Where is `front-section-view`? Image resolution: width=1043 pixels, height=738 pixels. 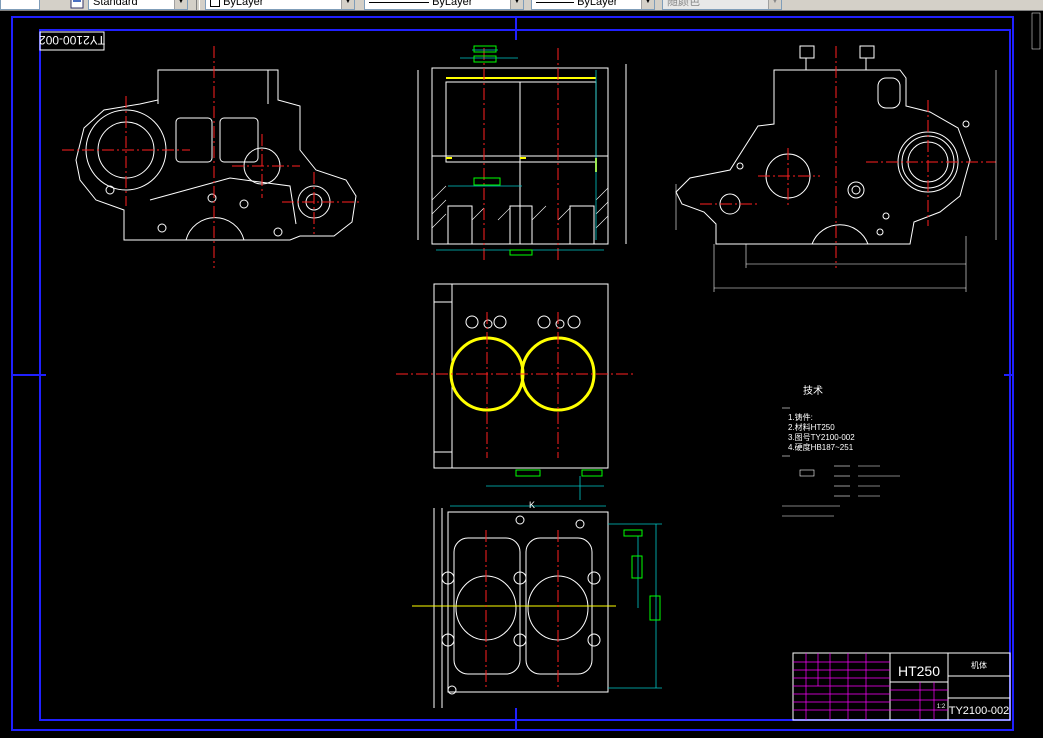
front-section-view is located at coordinates (522, 154).